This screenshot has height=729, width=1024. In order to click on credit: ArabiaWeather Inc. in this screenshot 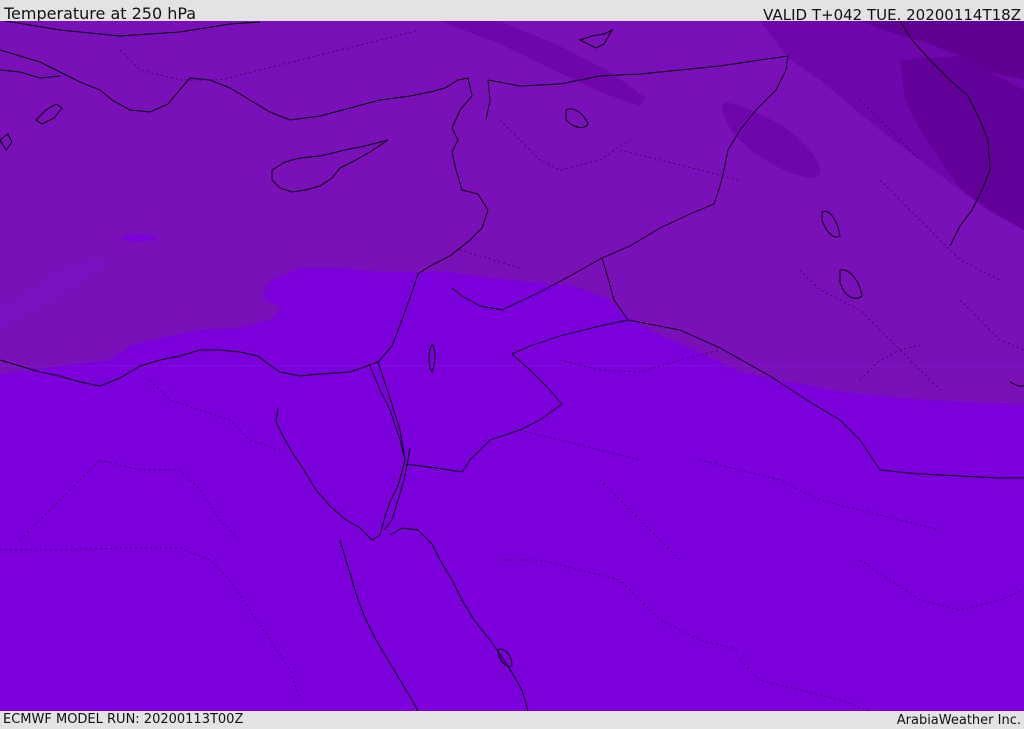, I will do `click(958, 720)`.